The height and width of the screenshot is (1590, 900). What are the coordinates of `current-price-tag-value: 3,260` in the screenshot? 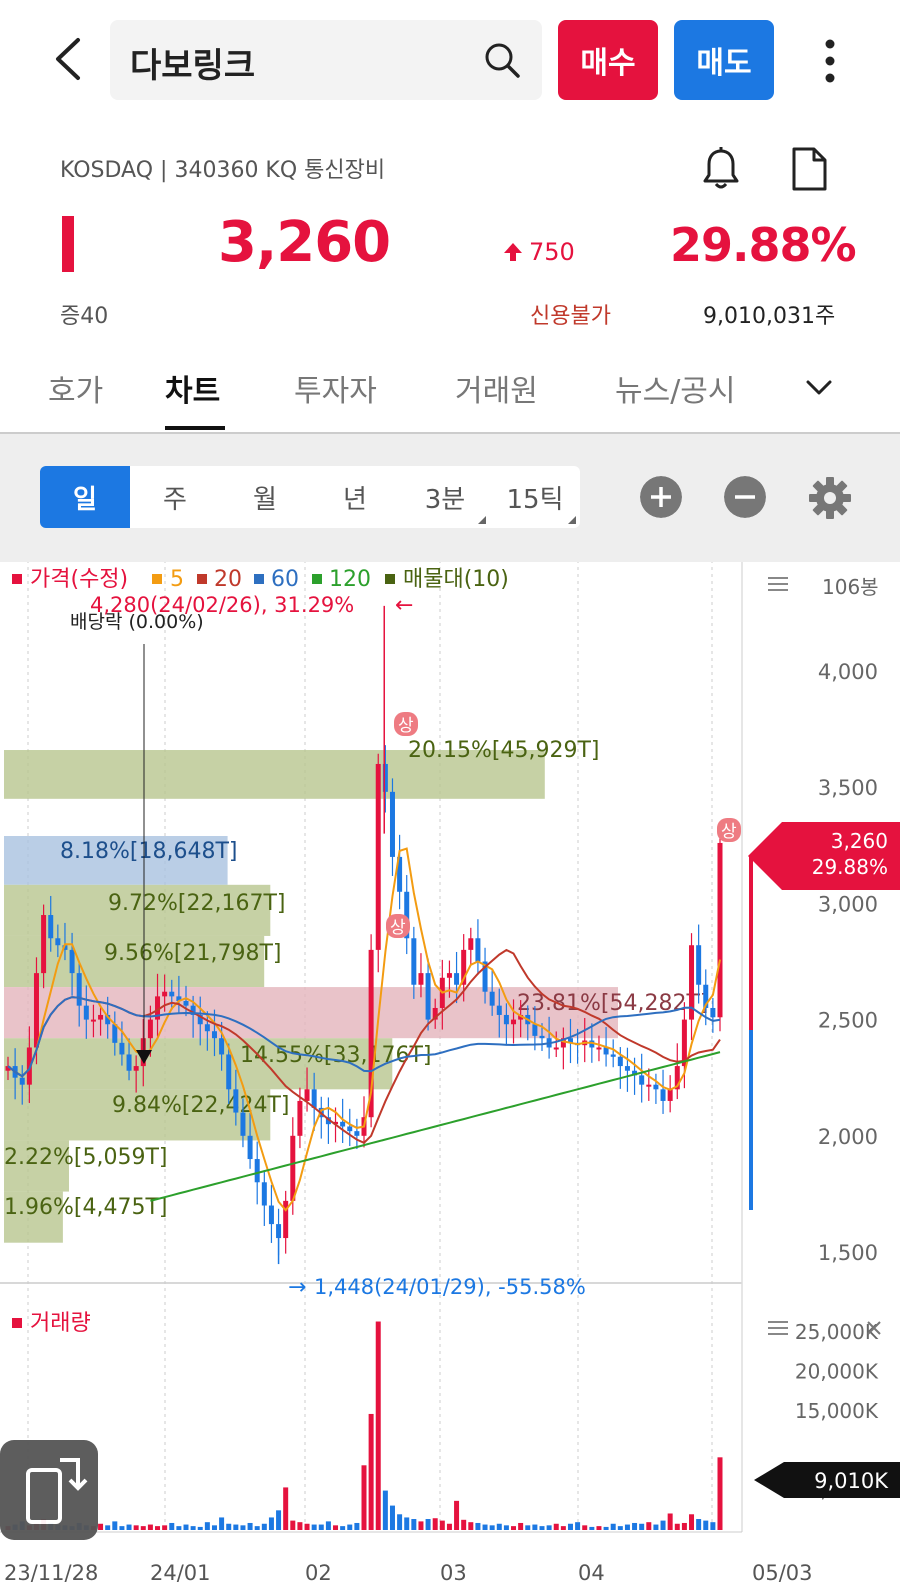 It's located at (859, 841).